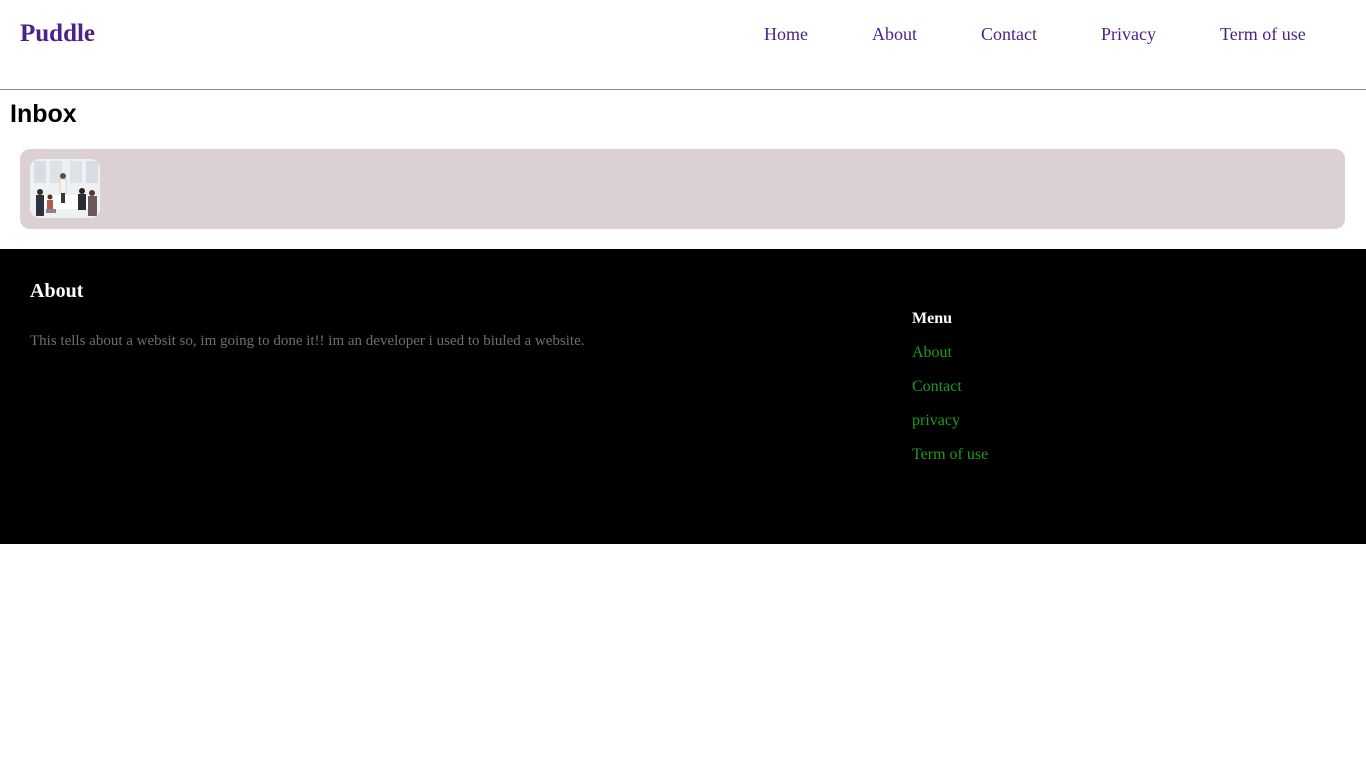 This screenshot has width=1366, height=768. I want to click on nav-privacy-link: Privacy, so click(1128, 34).